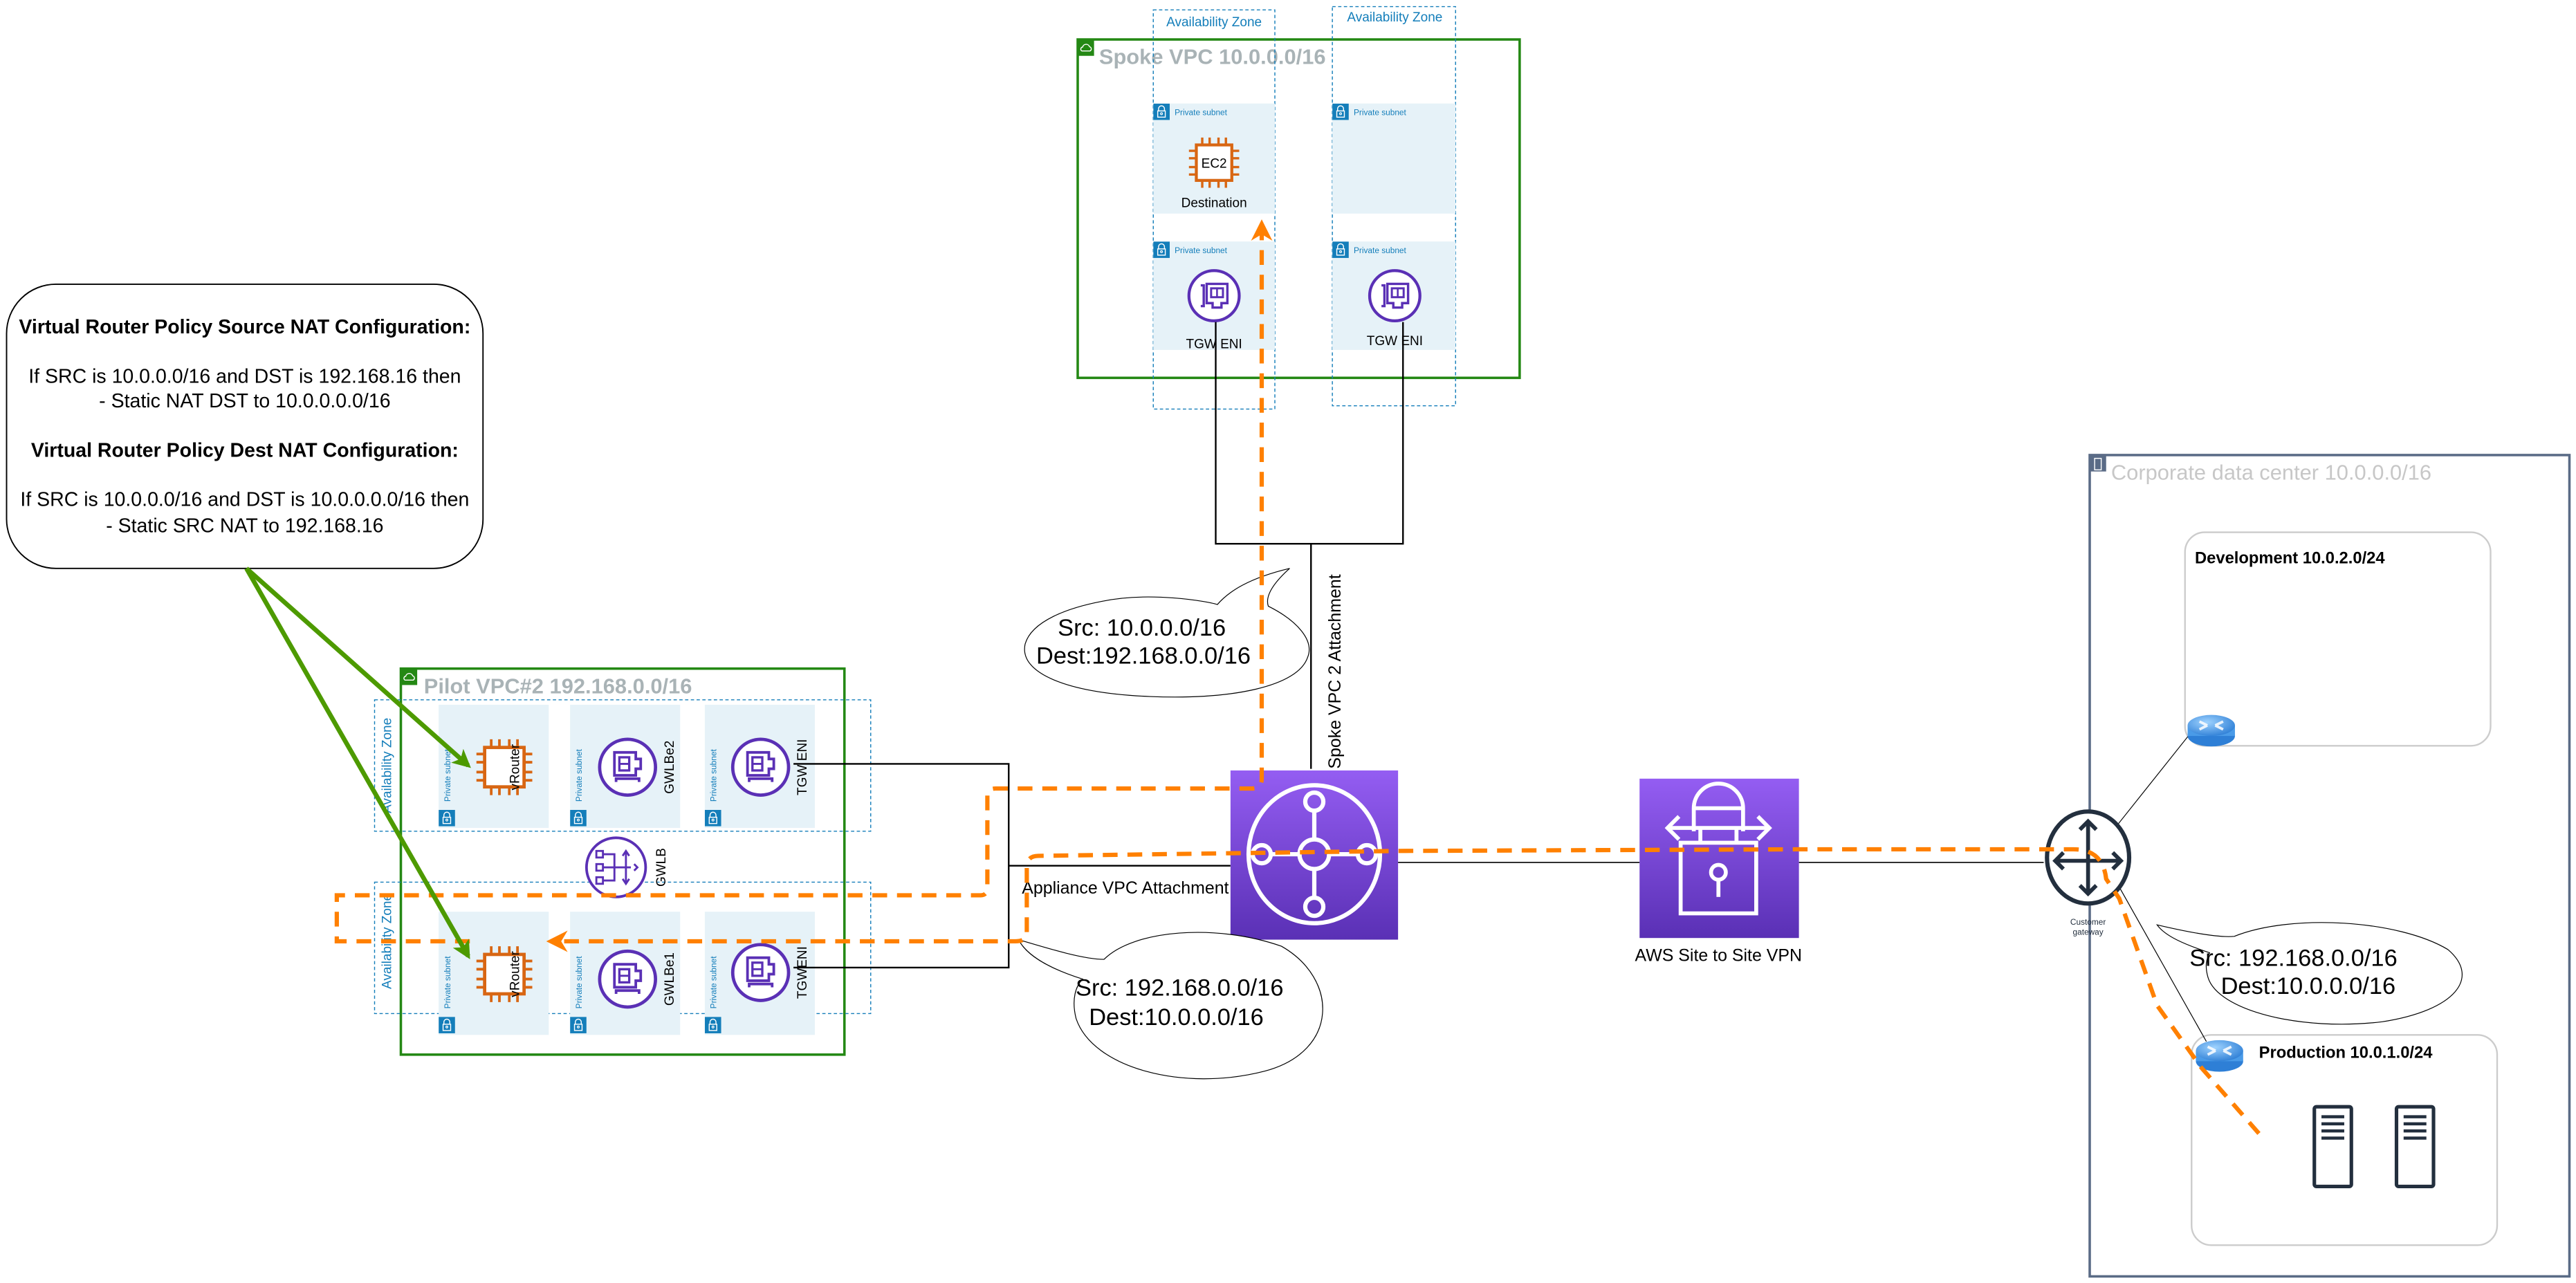  What do you see at coordinates (558, 686) in the screenshot?
I see `pilot-vpc-title: Pilot VPC#2 192.168.0.0/16` at bounding box center [558, 686].